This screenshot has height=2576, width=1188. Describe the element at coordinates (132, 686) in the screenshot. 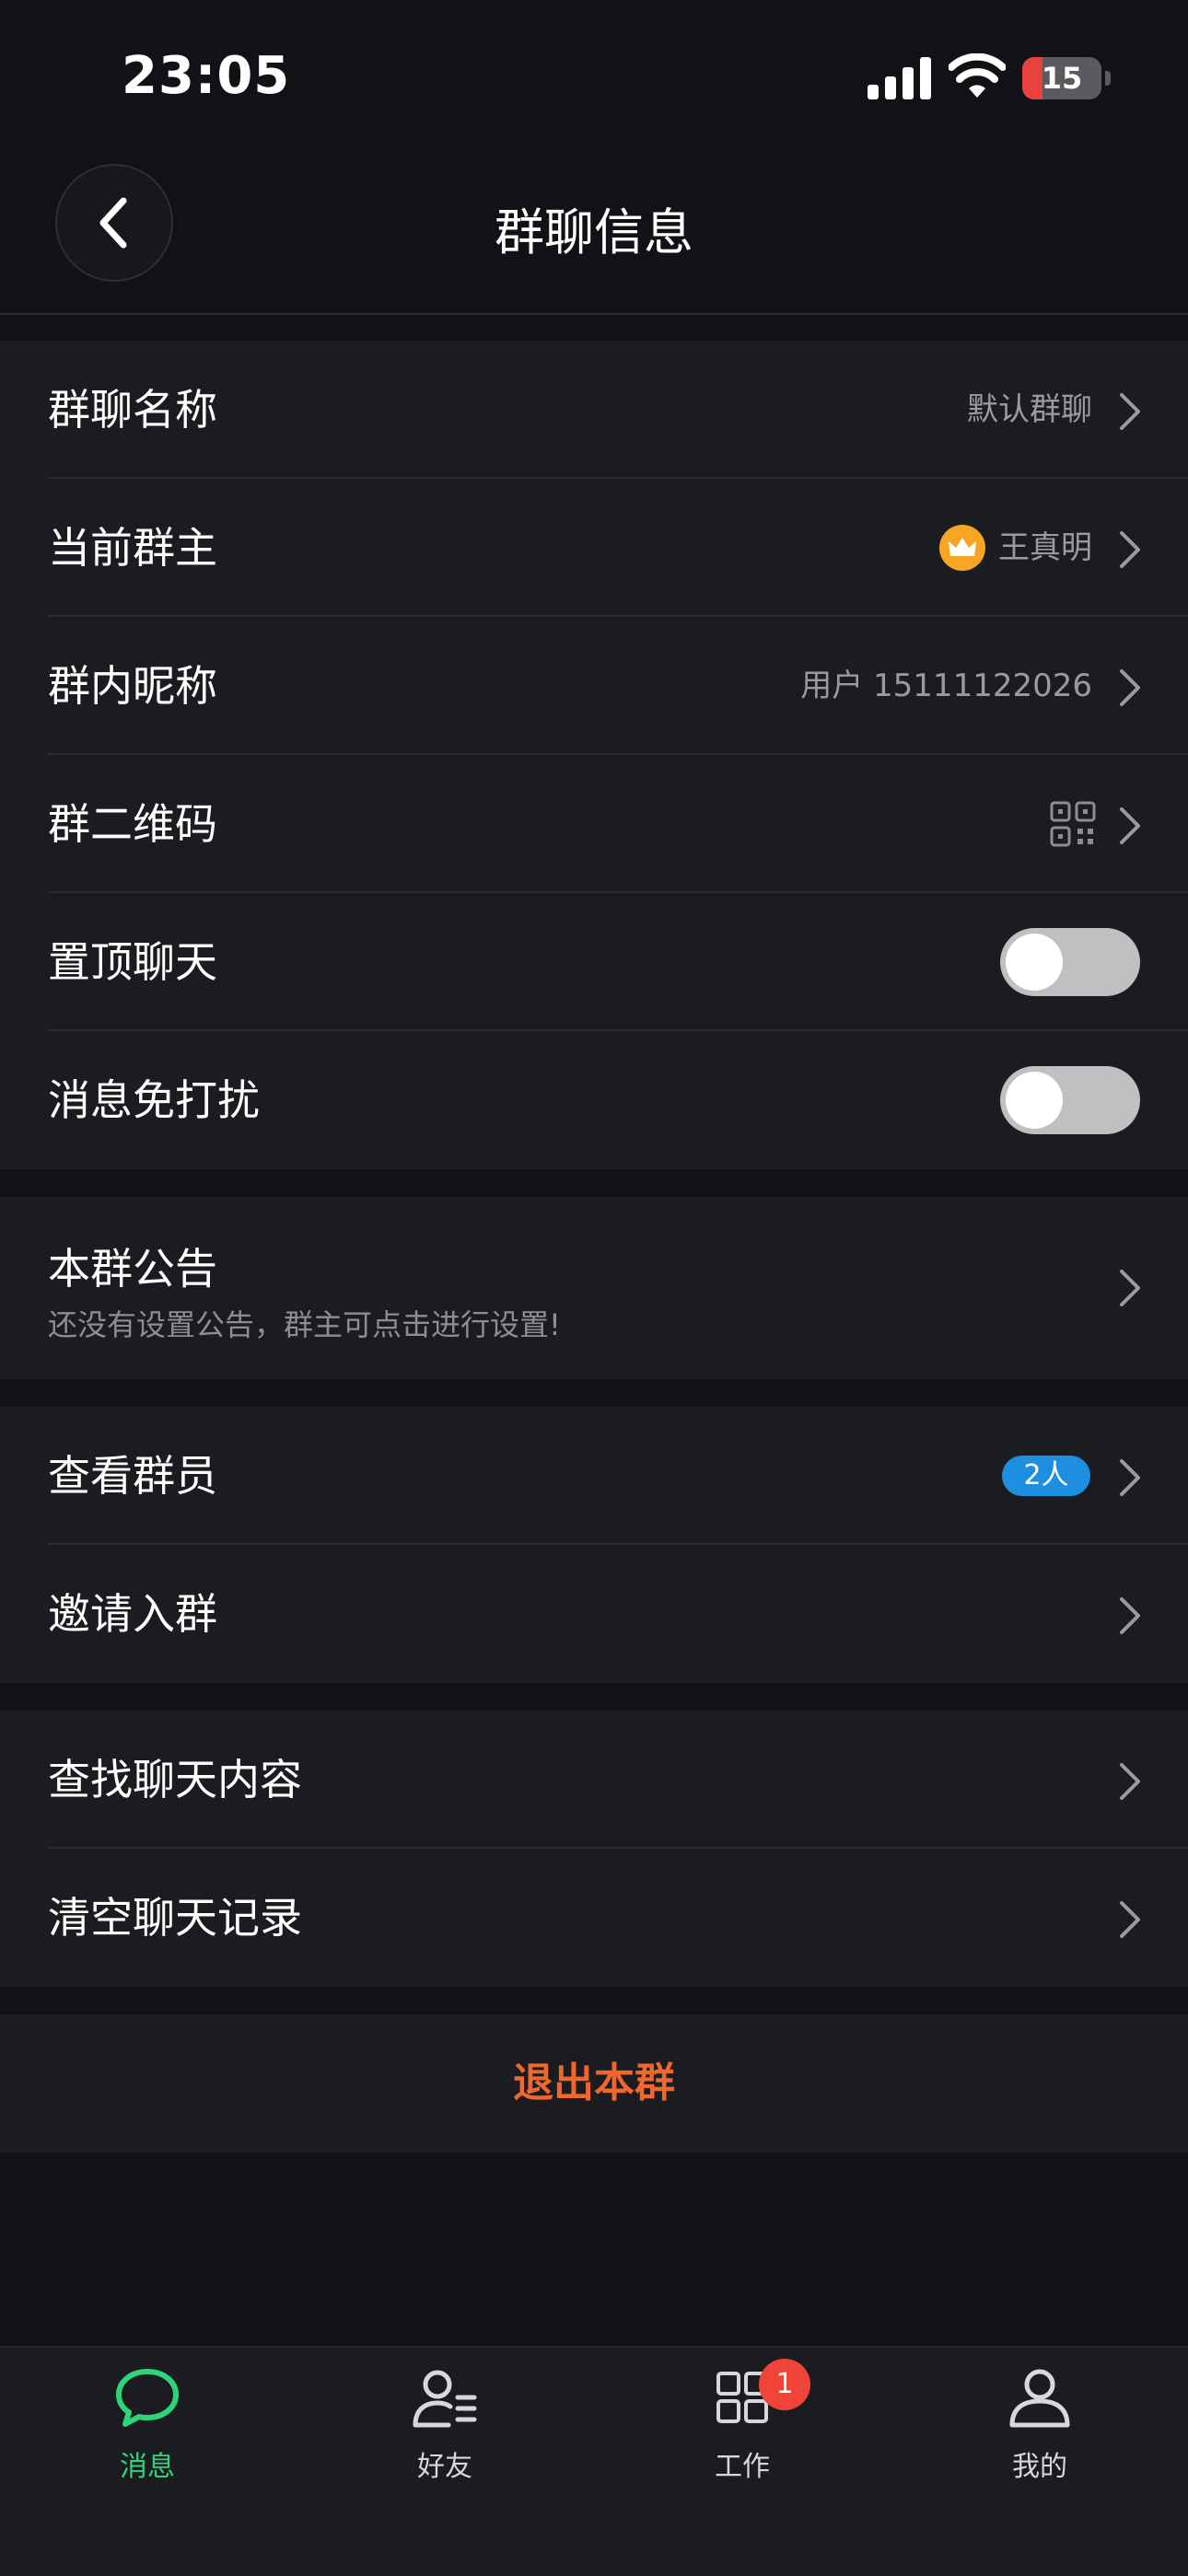

I see `group-nickname-label: 群内昵称` at that location.